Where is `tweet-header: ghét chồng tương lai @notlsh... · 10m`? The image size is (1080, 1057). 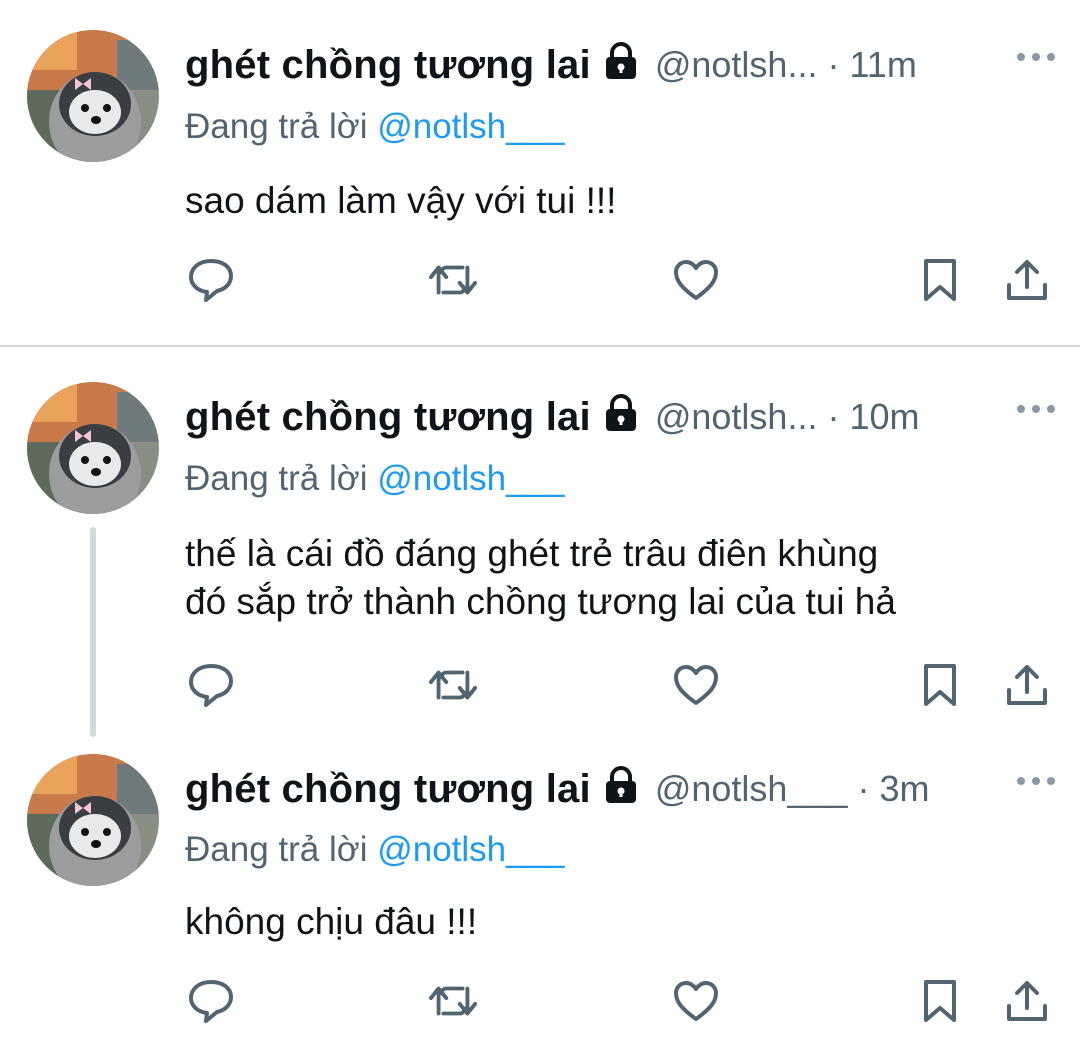
tweet-header: ghét chồng tương lai @notlsh... · 10m is located at coordinates (620, 417).